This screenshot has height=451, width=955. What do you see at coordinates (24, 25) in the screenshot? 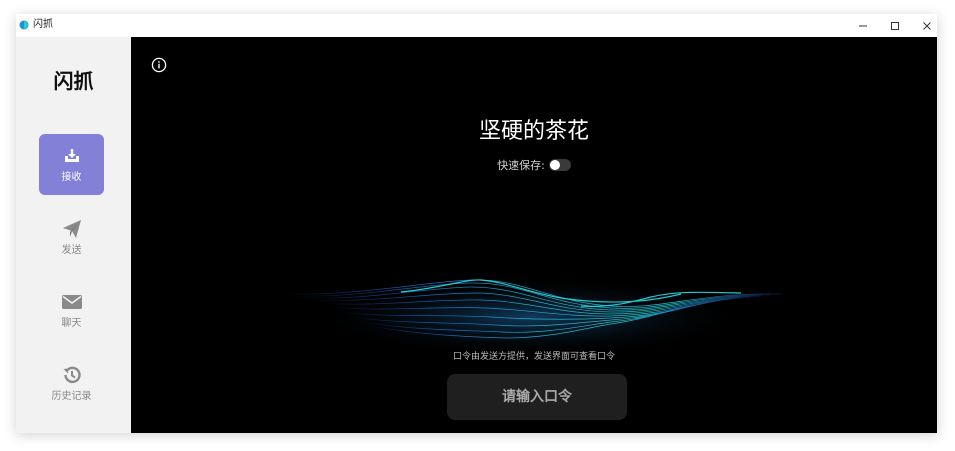
I see `app-logo-icon` at bounding box center [24, 25].